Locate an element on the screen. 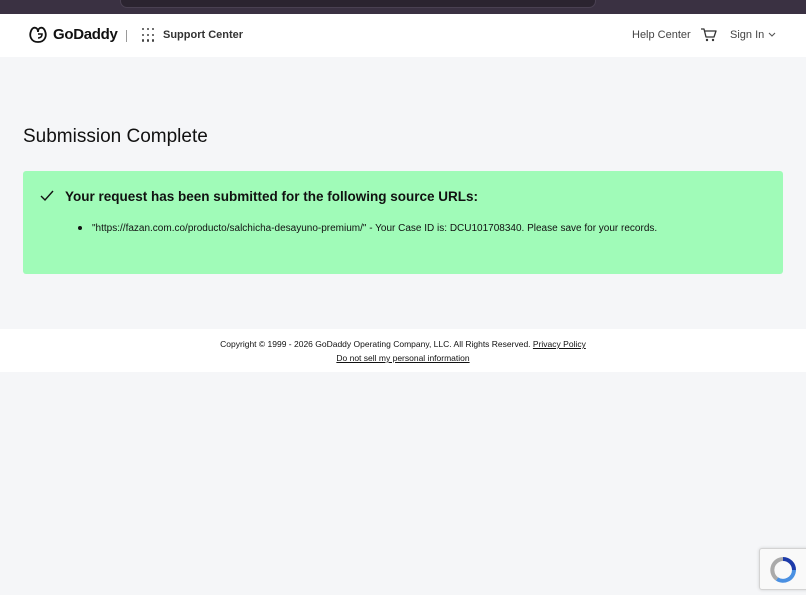 The width and height of the screenshot is (806, 595). godaddy-logo: GoDaddy is located at coordinates (73, 34).